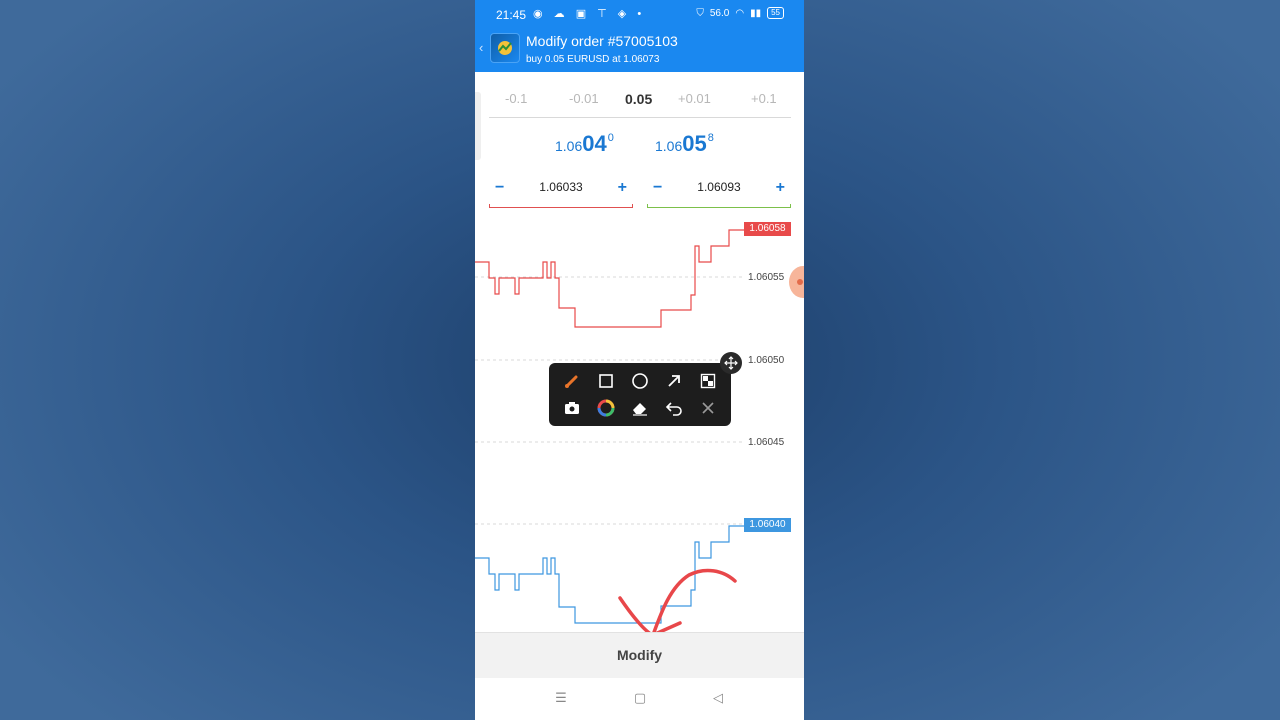  What do you see at coordinates (756, 13) in the screenshot?
I see `signal-icon: ▮▮` at bounding box center [756, 13].